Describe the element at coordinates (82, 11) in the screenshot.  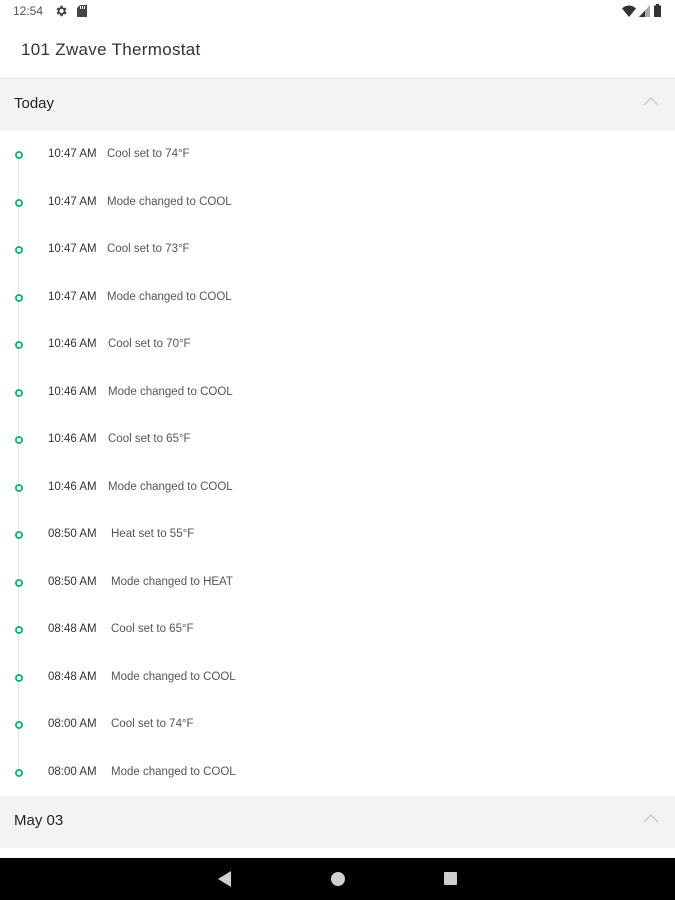
I see `sd-card-icon` at that location.